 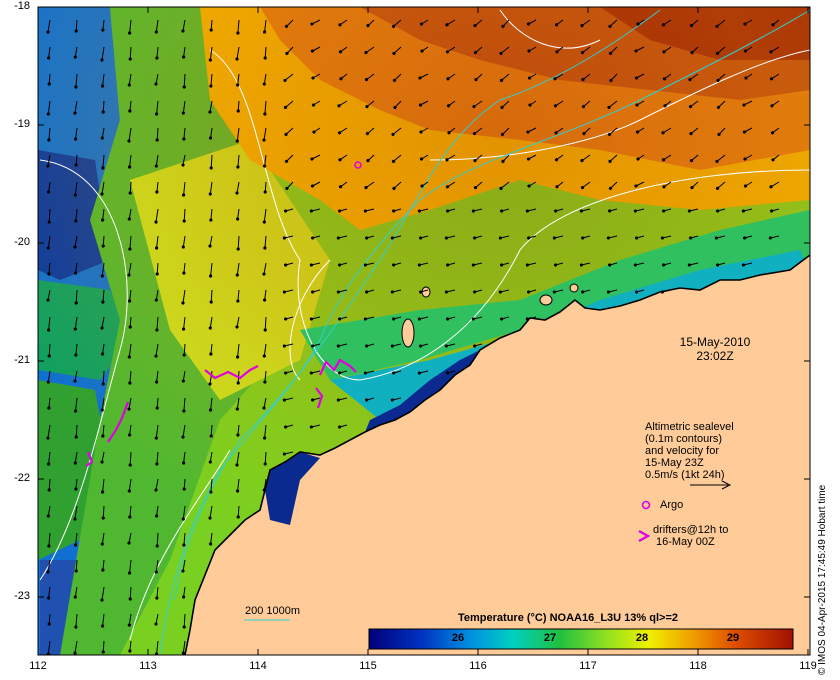 I want to click on drifter-line: drifters@12h to, so click(x=691, y=530).